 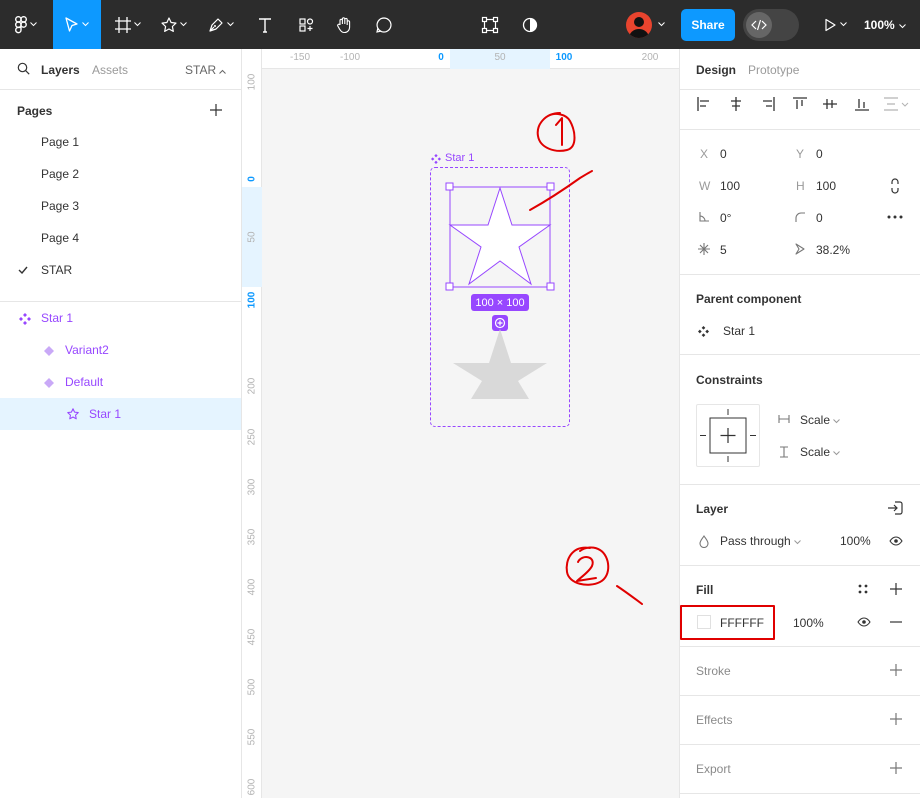 What do you see at coordinates (169, 24) in the screenshot?
I see `star-icon` at bounding box center [169, 24].